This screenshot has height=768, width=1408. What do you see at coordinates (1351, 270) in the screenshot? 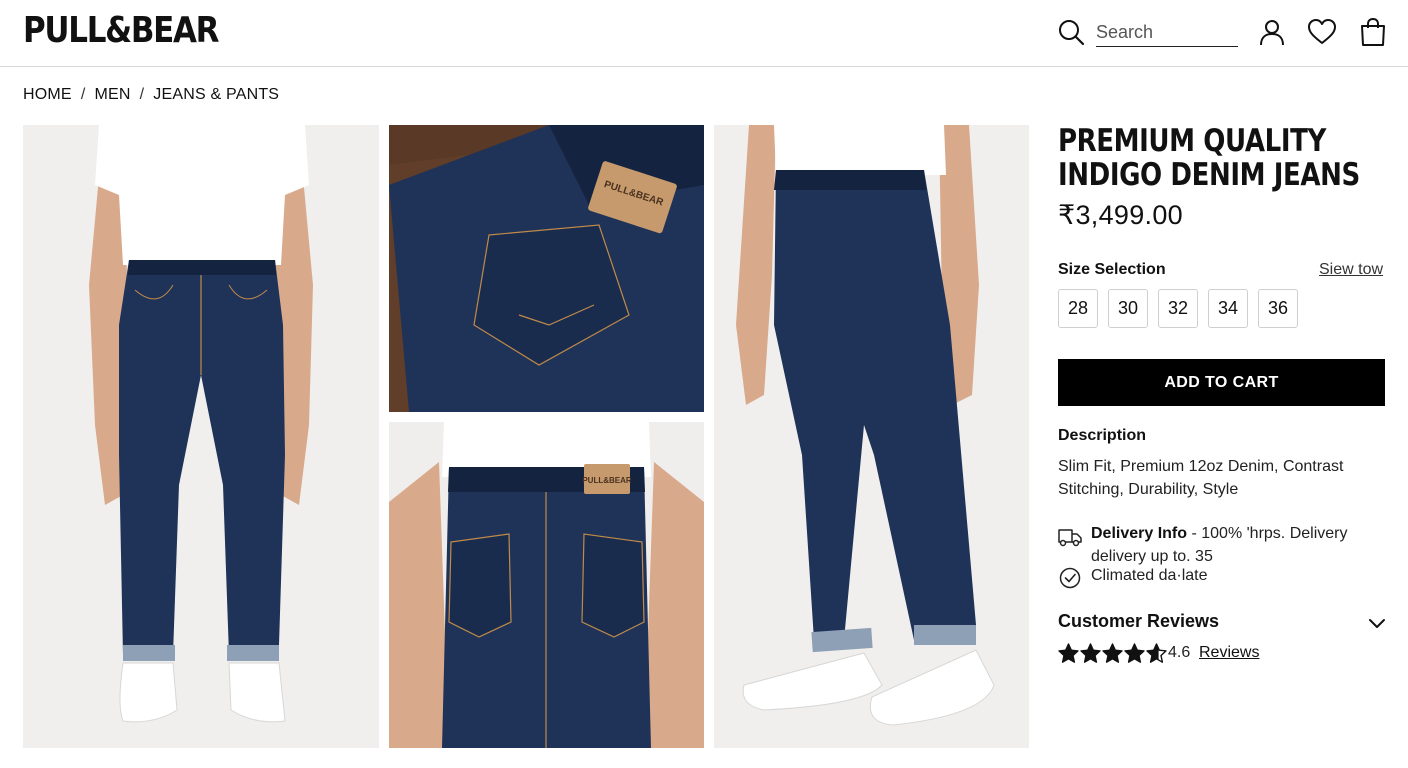
I see `size-guide-link: Siew tow` at bounding box center [1351, 270].